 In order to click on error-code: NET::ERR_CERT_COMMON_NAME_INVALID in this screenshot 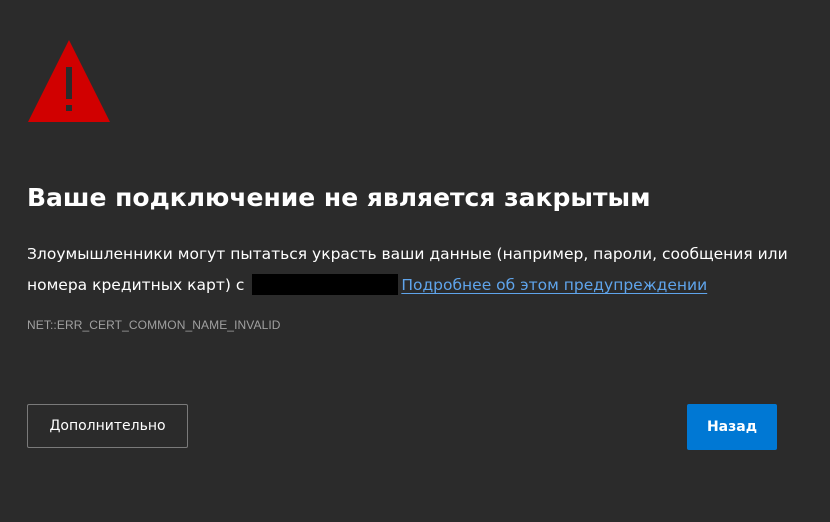, I will do `click(154, 325)`.